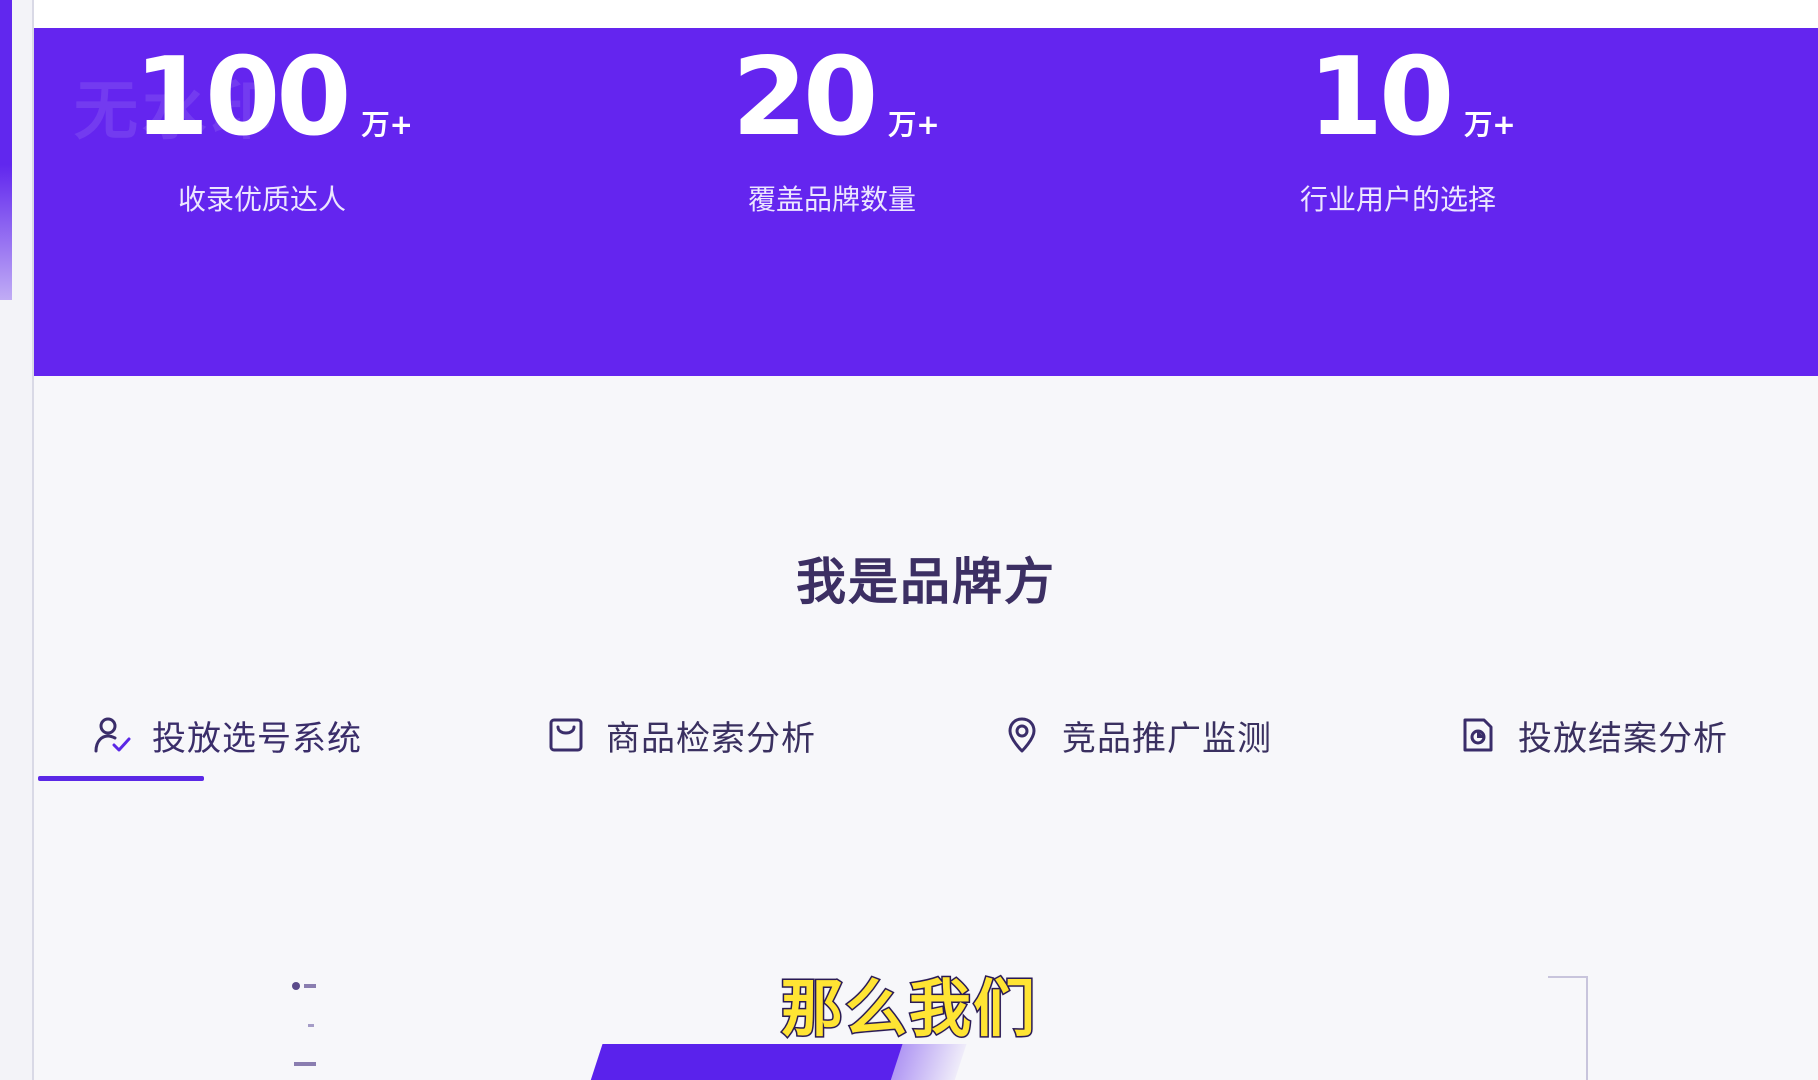 This screenshot has height=1080, width=1818. I want to click on video-subtitle: 那么我们, so click(908, 1009).